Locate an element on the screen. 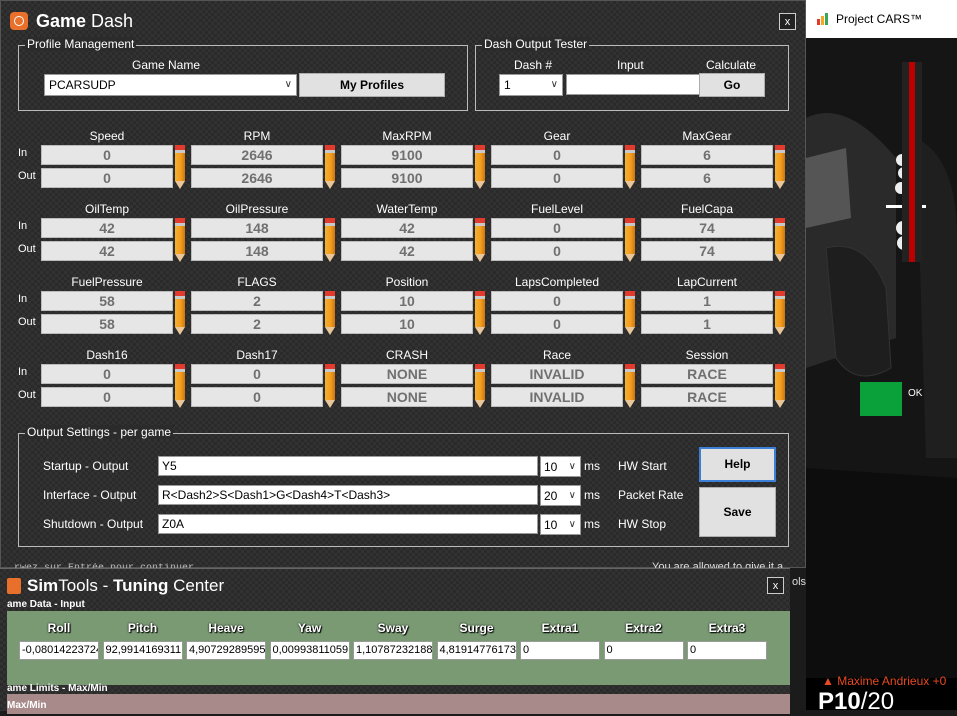 This screenshot has width=957, height=716. tester-input-field is located at coordinates (633, 84).